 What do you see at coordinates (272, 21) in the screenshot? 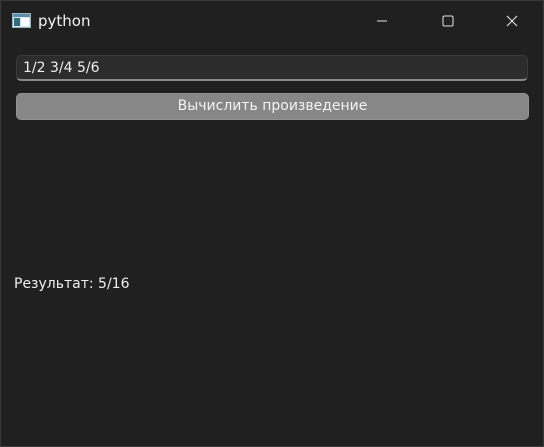
I see `title-bar: python` at bounding box center [272, 21].